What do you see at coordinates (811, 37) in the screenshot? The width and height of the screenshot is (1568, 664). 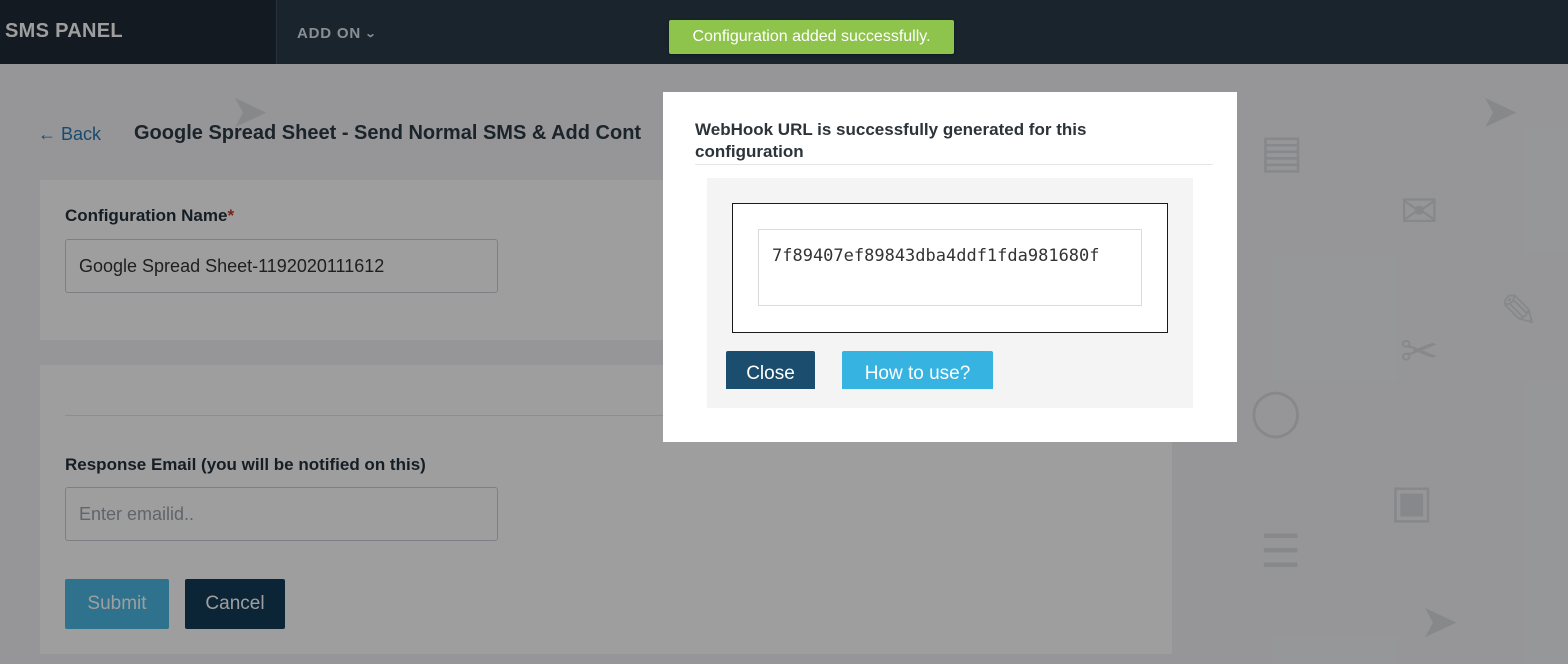 I see `success-toast: Configuration added successfully.` at bounding box center [811, 37].